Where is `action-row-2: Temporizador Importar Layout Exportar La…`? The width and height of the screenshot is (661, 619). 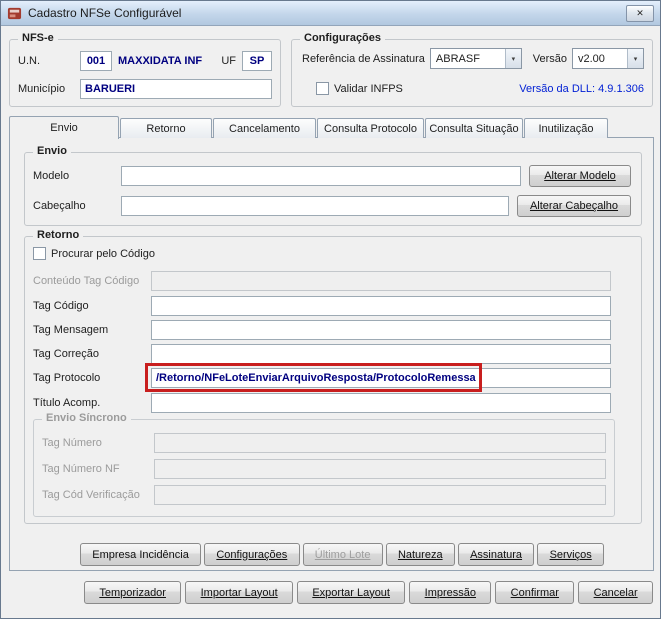
action-row-2: Temporizador Importar Layout Exportar La… is located at coordinates (368, 592).